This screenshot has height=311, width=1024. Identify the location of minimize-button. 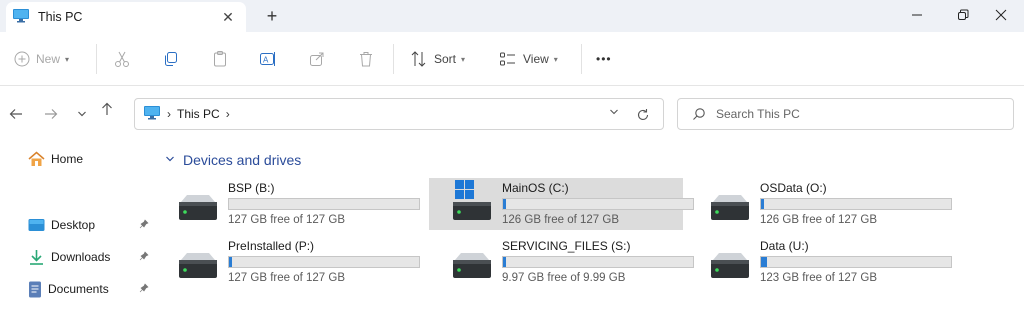
(917, 15).